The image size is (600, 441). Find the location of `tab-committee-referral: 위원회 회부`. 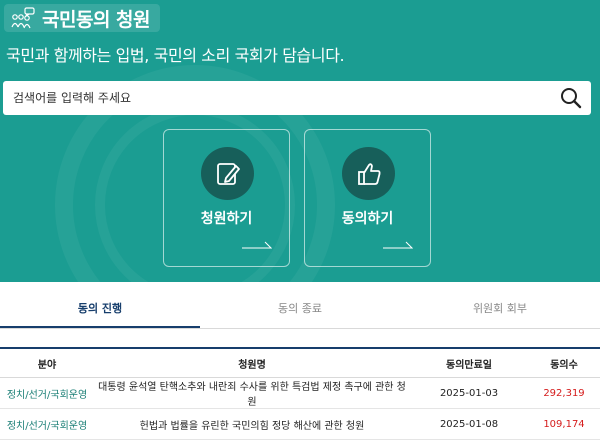

tab-committee-referral: 위원회 회부 is located at coordinates (500, 310).